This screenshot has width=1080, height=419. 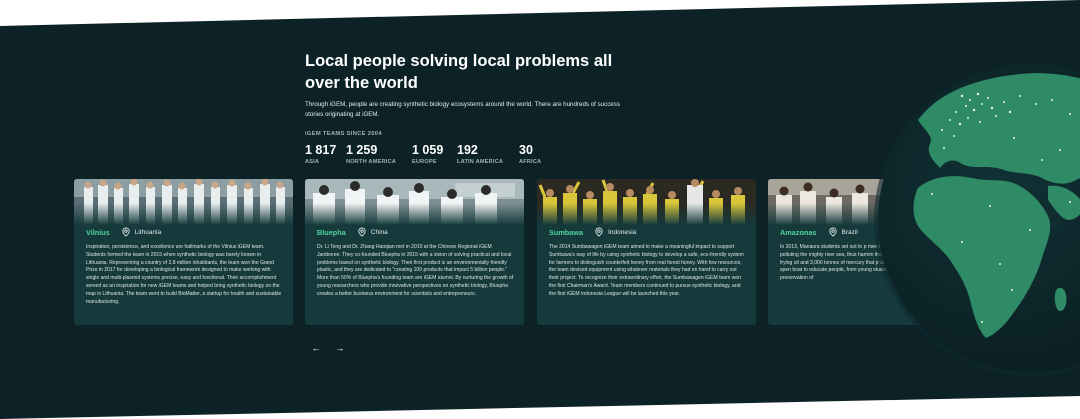 I want to click on stat-region: EUROPE, so click(x=424, y=162).